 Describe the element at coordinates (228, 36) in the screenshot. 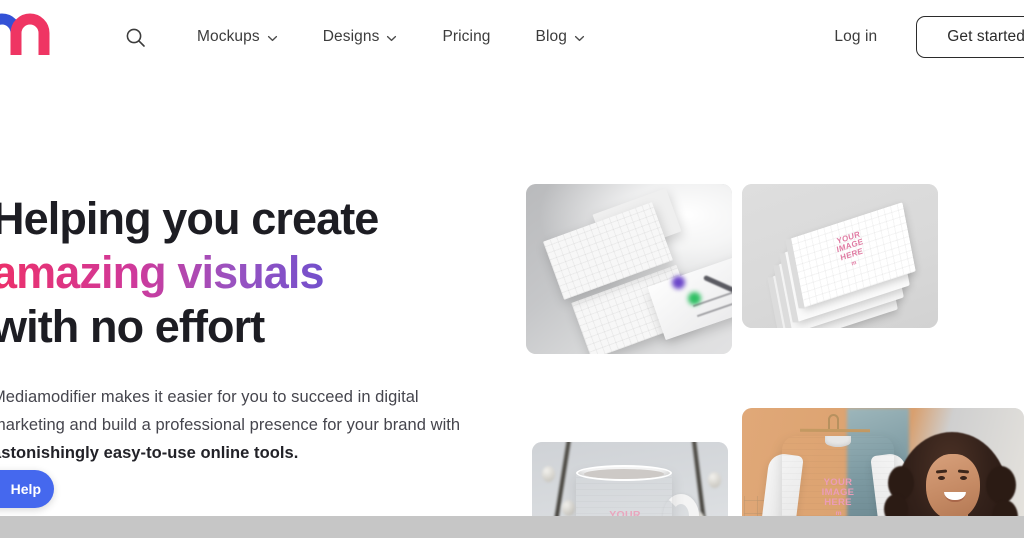

I see `nav-label-mockups: Mockups` at that location.